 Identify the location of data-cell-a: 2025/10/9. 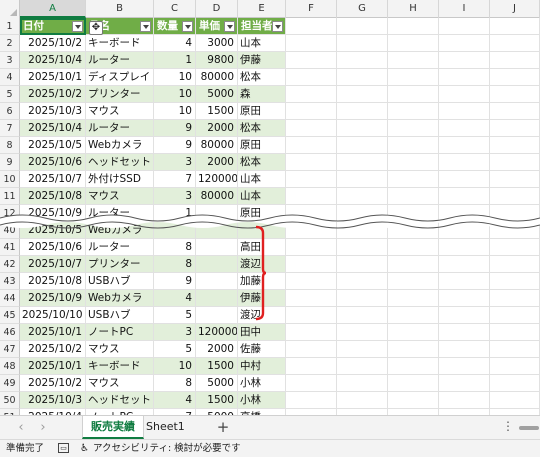
(53, 298).